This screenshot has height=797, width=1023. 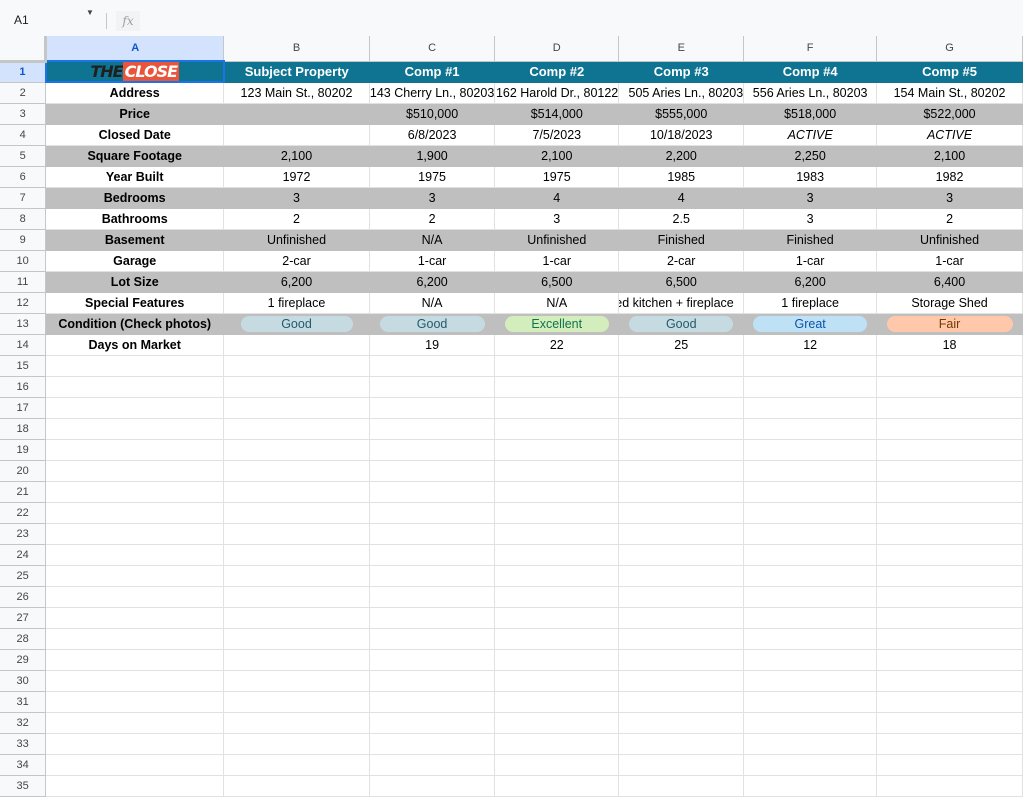 I want to click on cell: $522,000, so click(x=949, y=114).